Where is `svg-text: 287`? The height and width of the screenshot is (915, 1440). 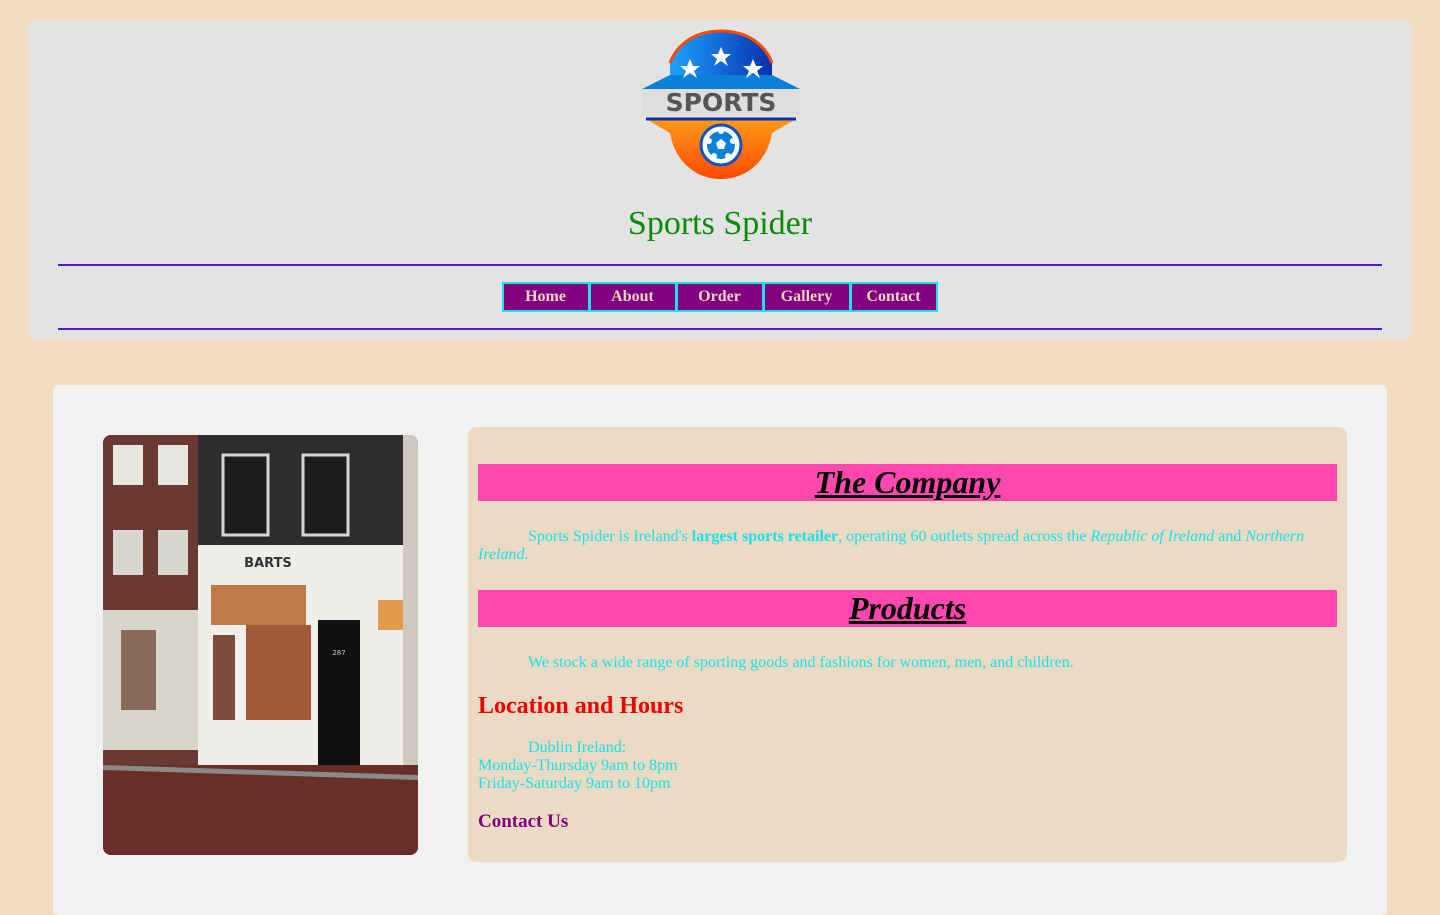 svg-text: 287 is located at coordinates (338, 653).